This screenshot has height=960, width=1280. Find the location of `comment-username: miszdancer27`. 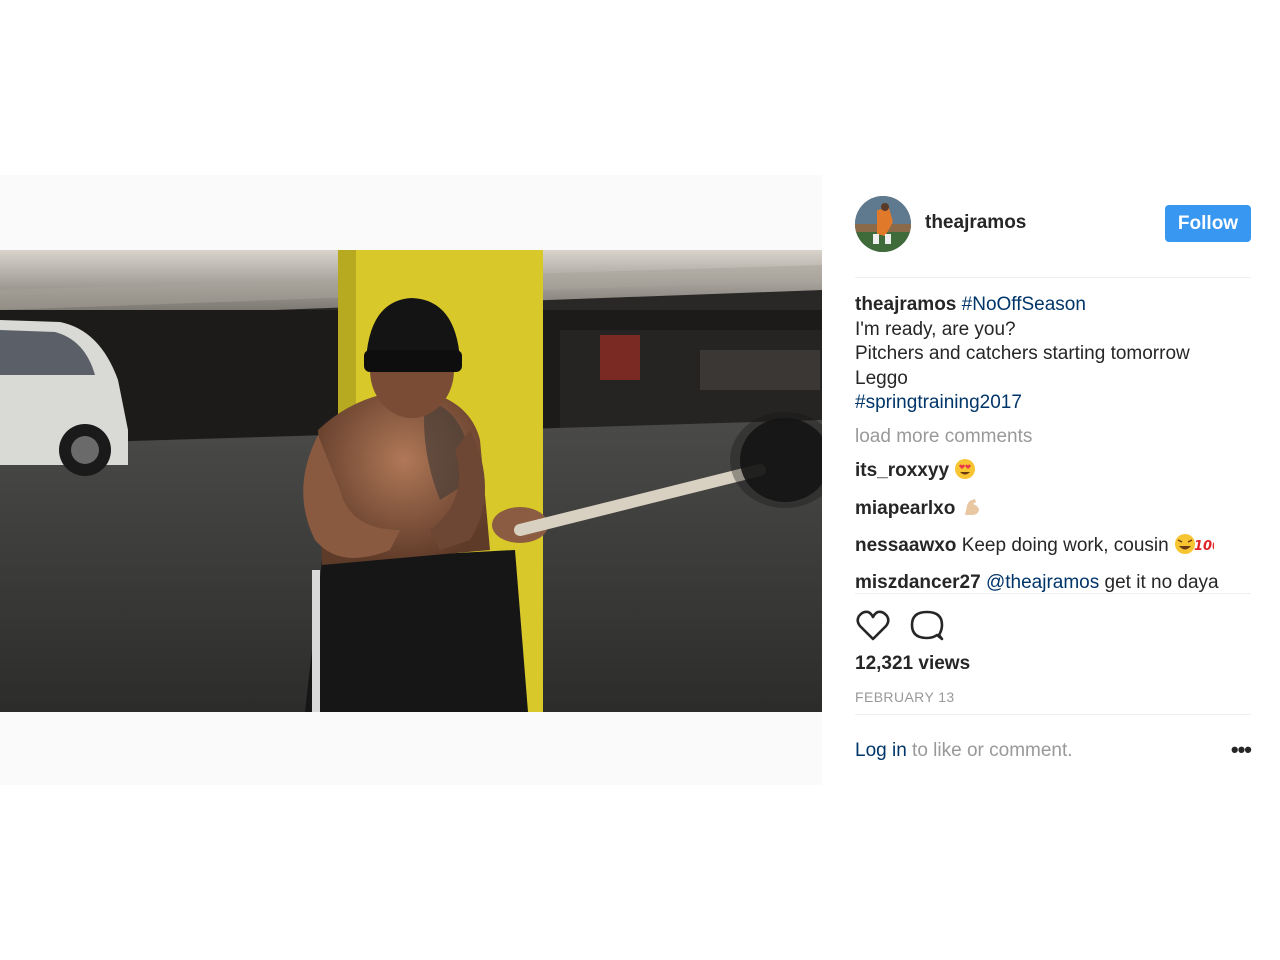

comment-username: miszdancer27 is located at coordinates (918, 582).